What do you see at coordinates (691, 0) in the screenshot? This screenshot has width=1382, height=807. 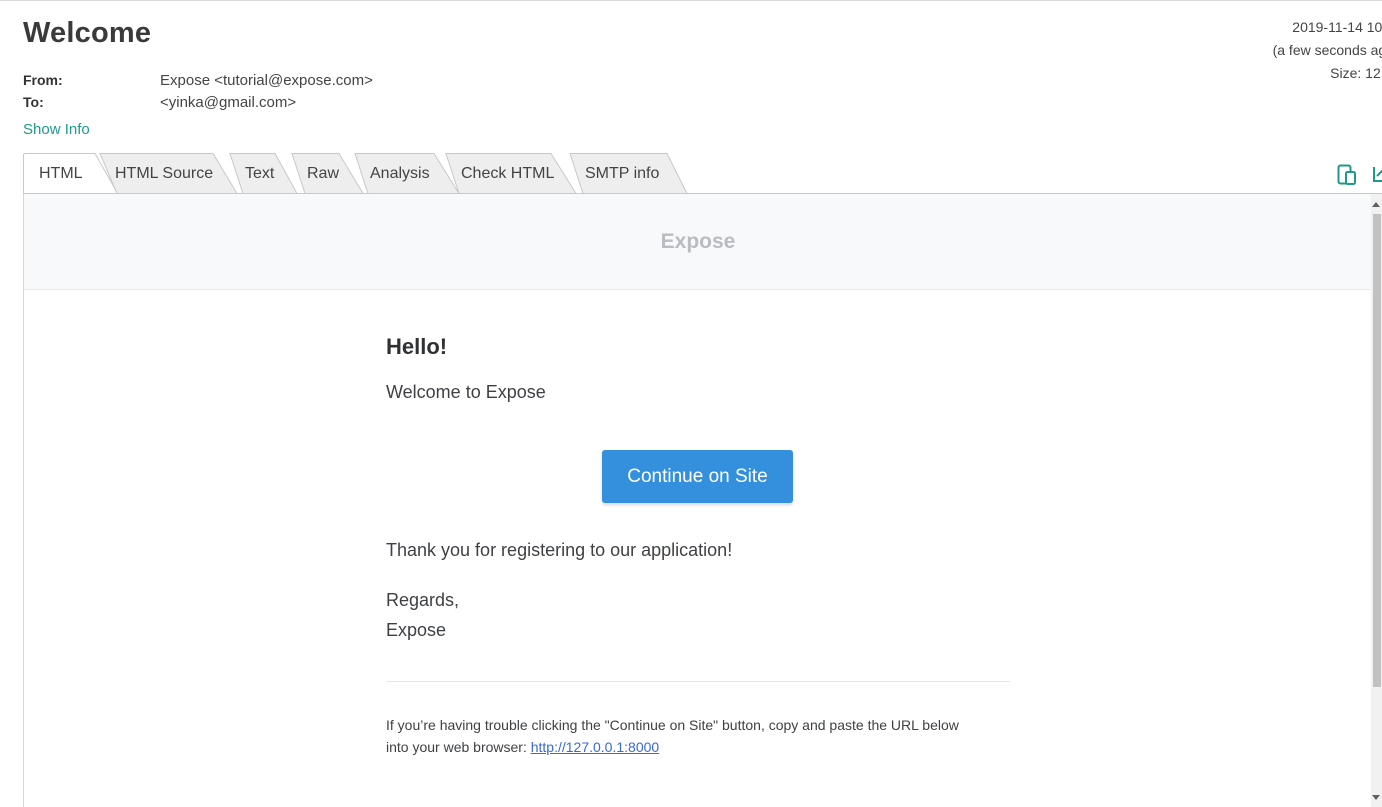 I see `top-border` at bounding box center [691, 0].